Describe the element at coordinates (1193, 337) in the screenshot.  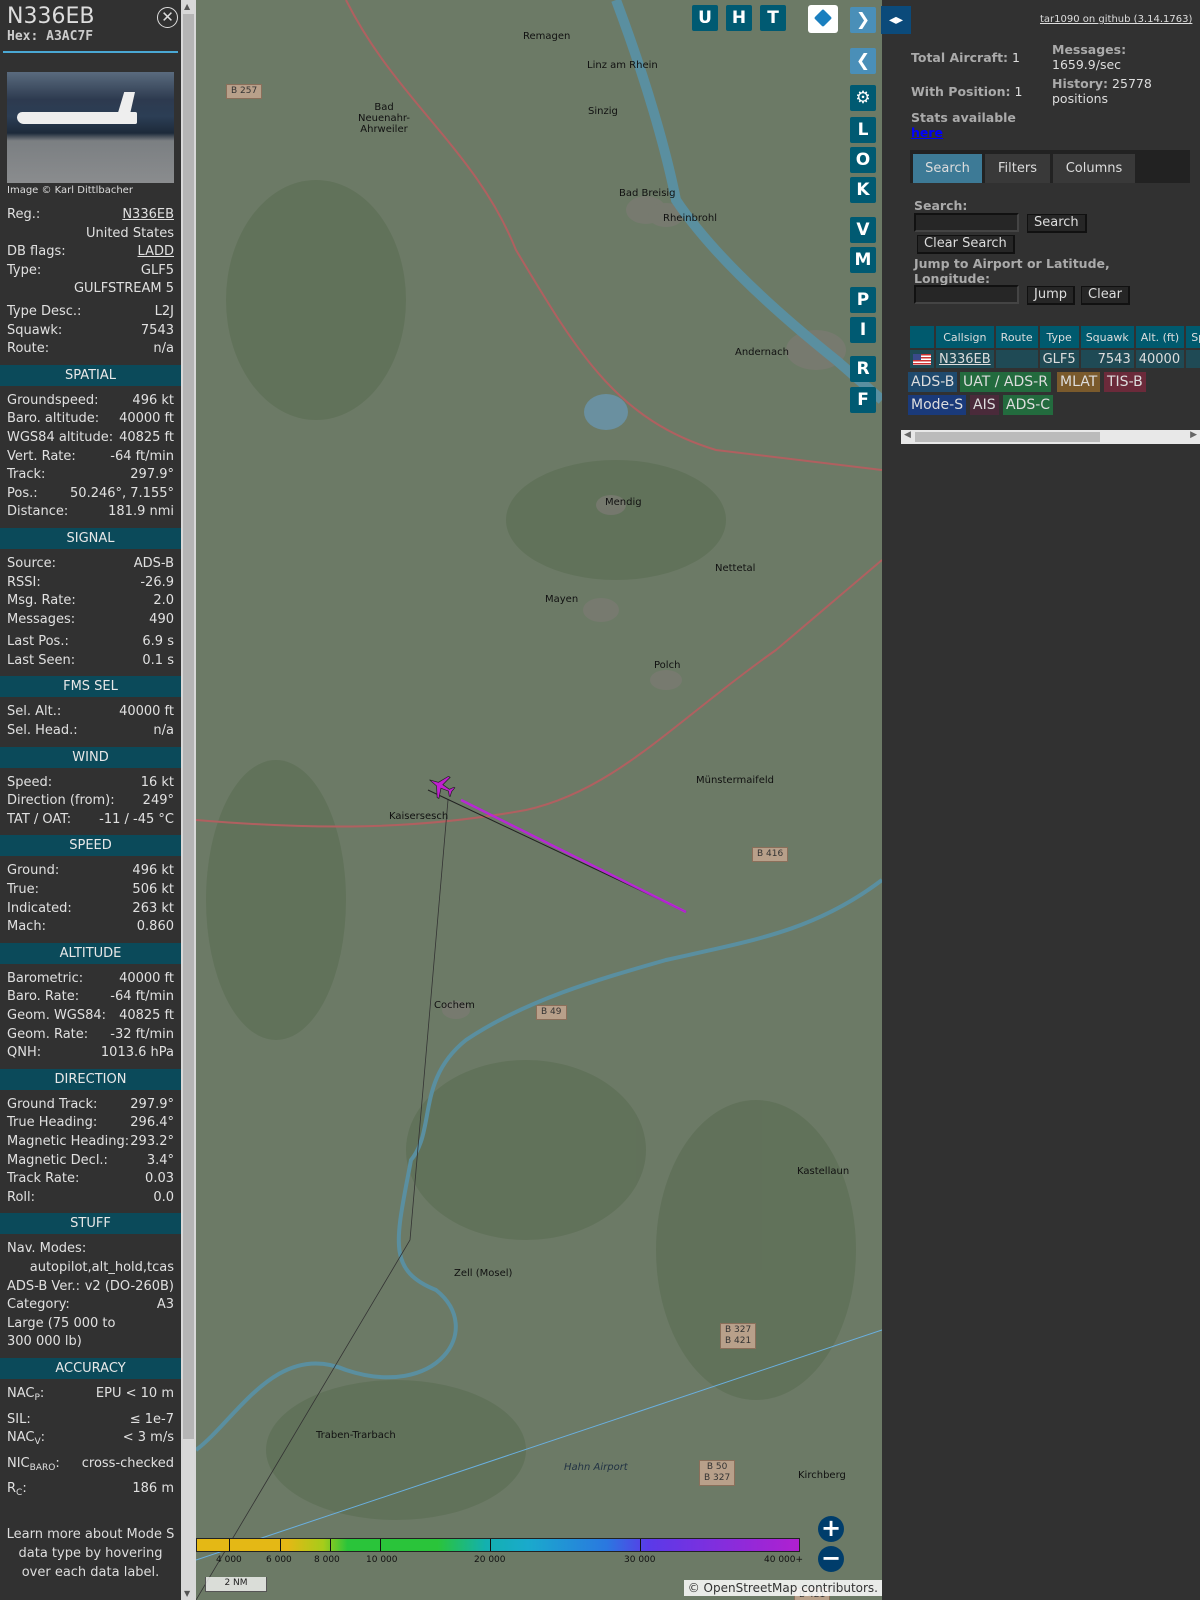
I see `column-header-spd: Spd.` at that location.